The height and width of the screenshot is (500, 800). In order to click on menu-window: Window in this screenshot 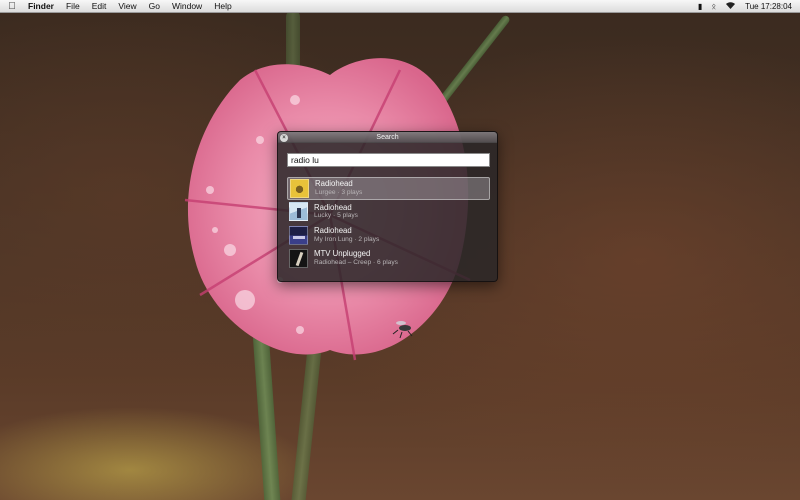, I will do `click(187, 6)`.